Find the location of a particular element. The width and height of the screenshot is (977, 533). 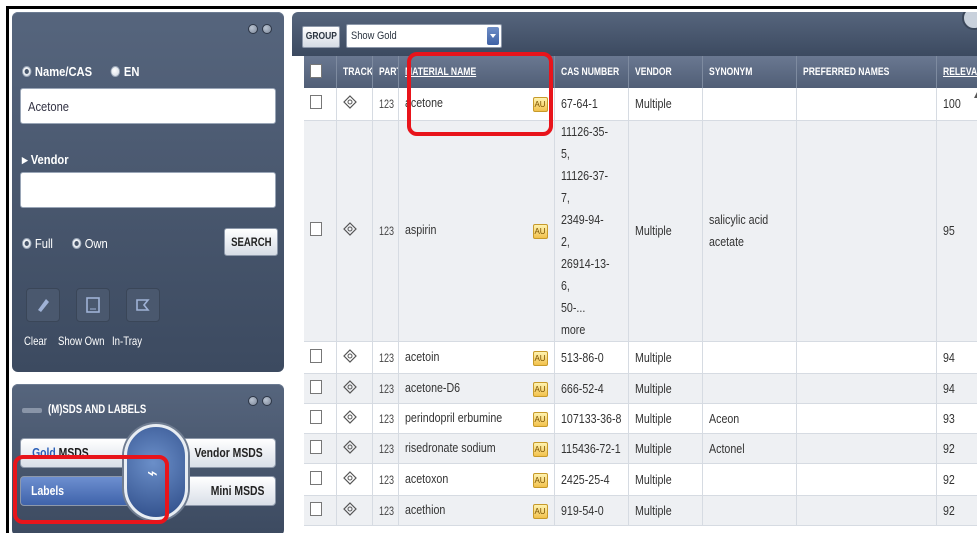

cas-number-line: 11126-37-7, is located at coordinates (584, 186).